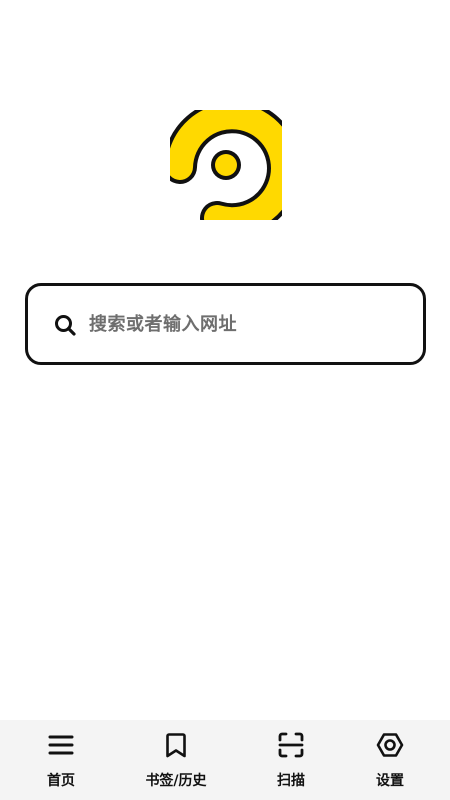  What do you see at coordinates (390, 781) in the screenshot?
I see `tab-settings-label: 设置` at bounding box center [390, 781].